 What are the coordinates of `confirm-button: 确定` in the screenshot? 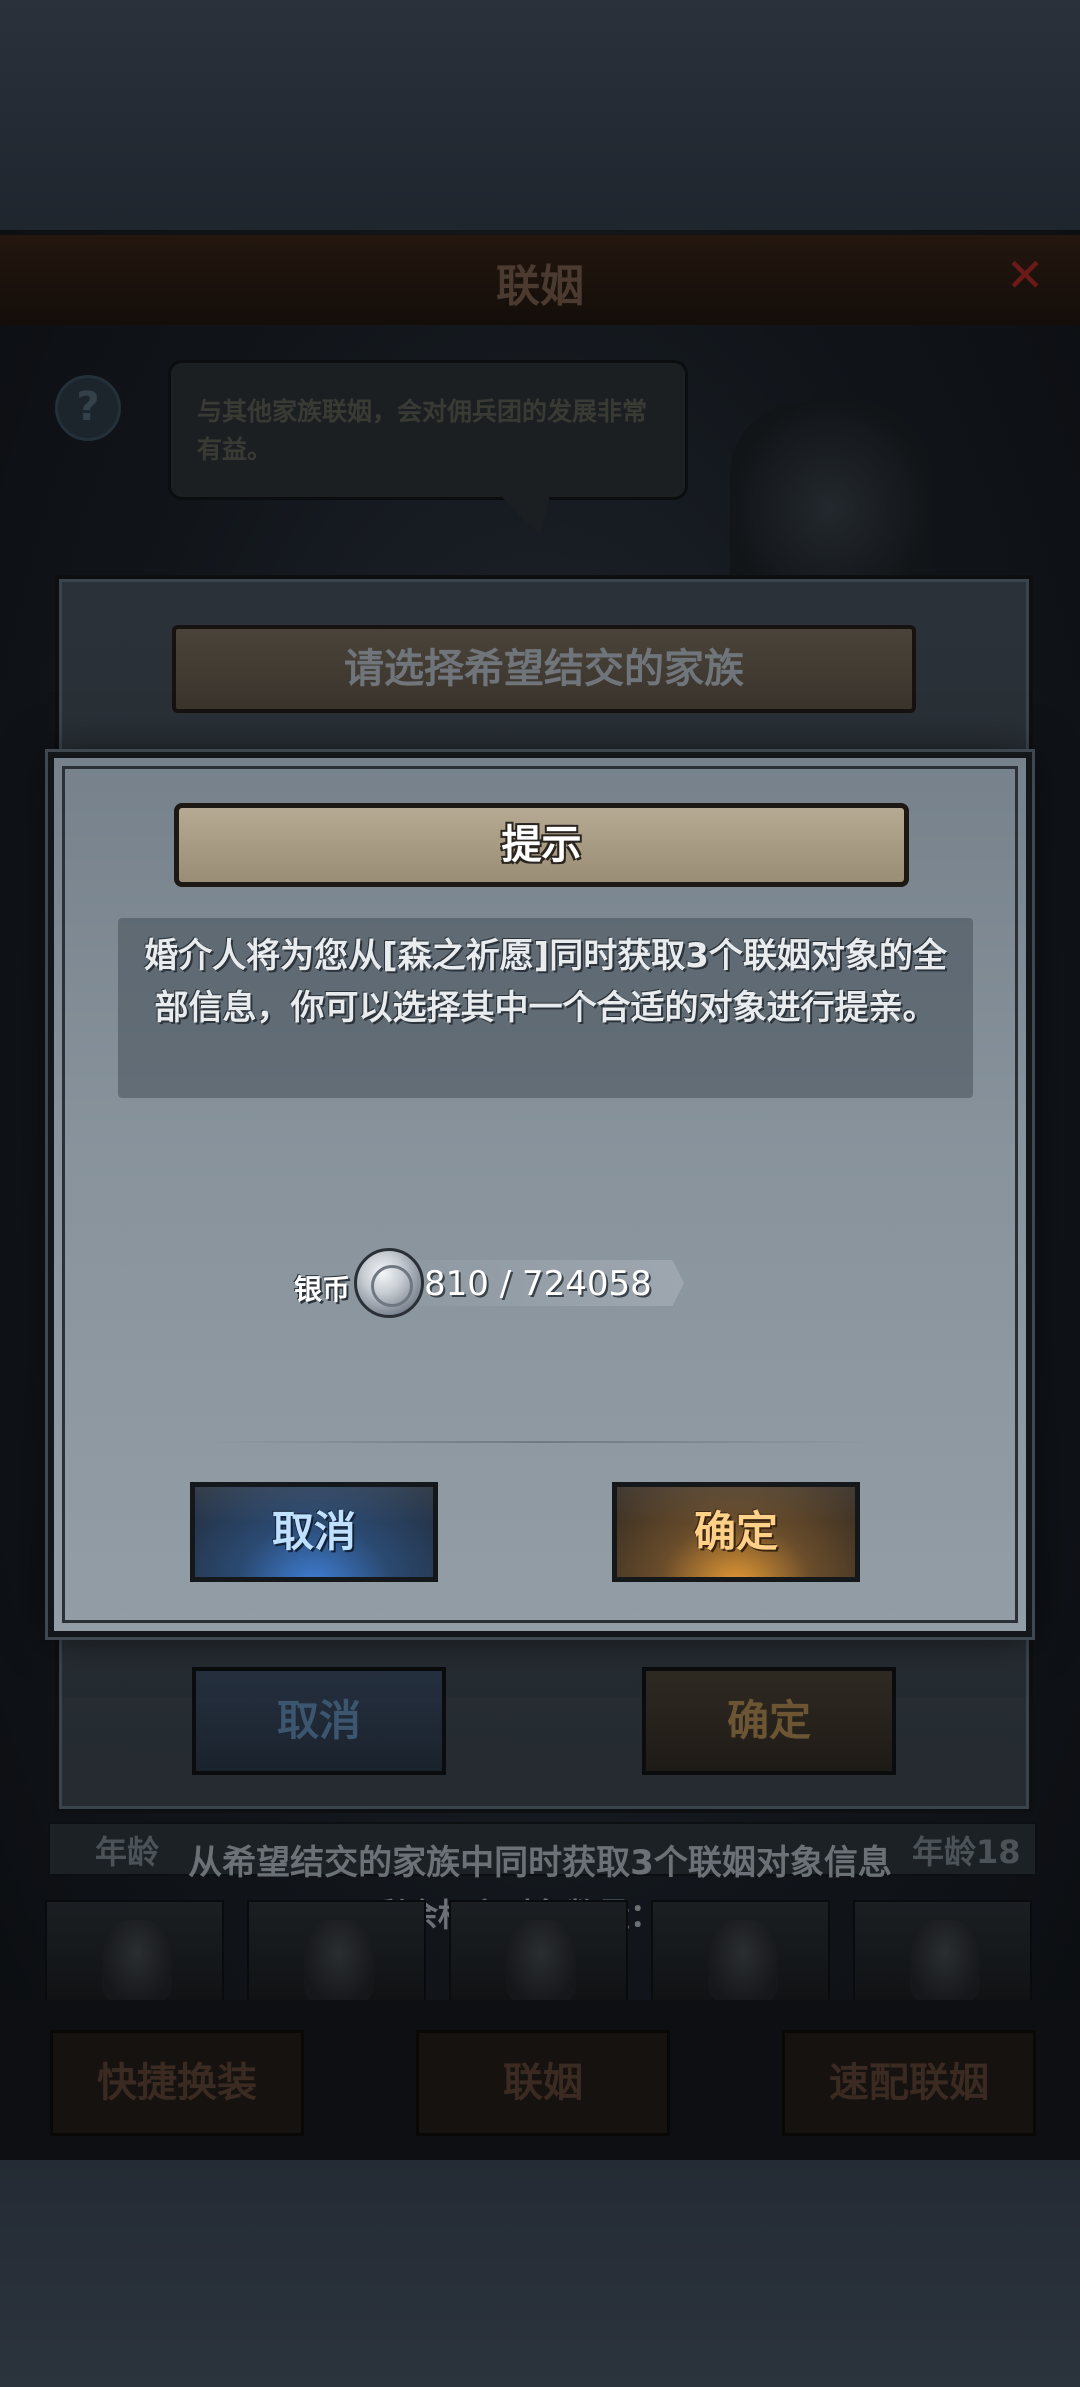 It's located at (736, 1532).